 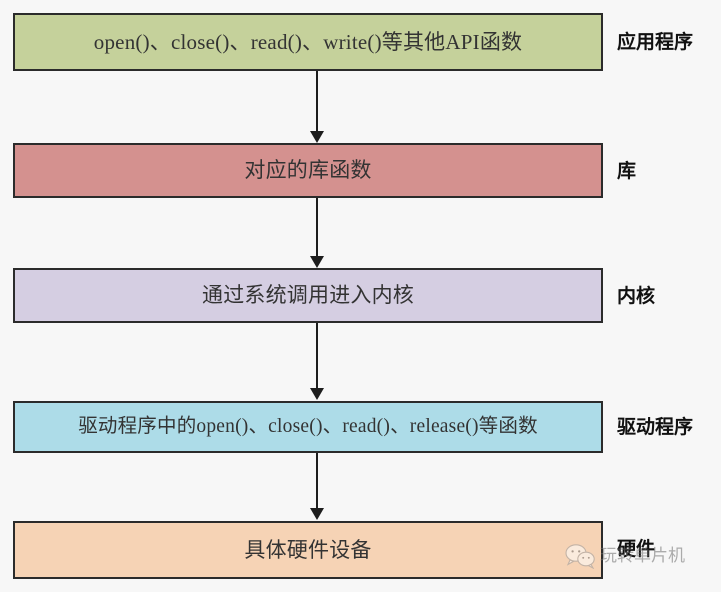 I want to click on flow-node-driver-label: 驱动程序中的open()、close()、read()、release()等函数, so click(x=308, y=427).